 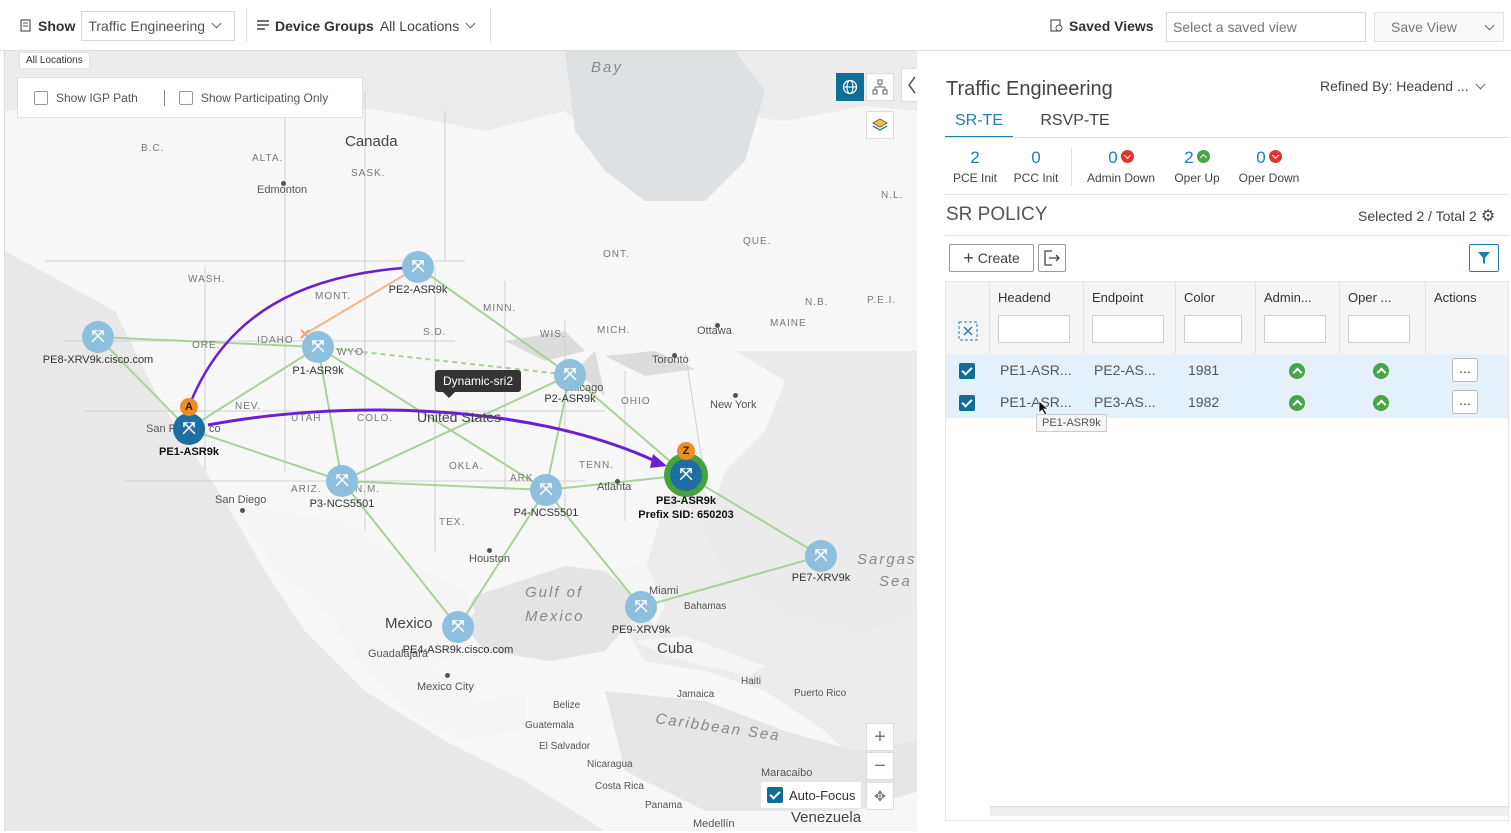 What do you see at coordinates (733, 405) in the screenshot?
I see `geo-label: New York` at bounding box center [733, 405].